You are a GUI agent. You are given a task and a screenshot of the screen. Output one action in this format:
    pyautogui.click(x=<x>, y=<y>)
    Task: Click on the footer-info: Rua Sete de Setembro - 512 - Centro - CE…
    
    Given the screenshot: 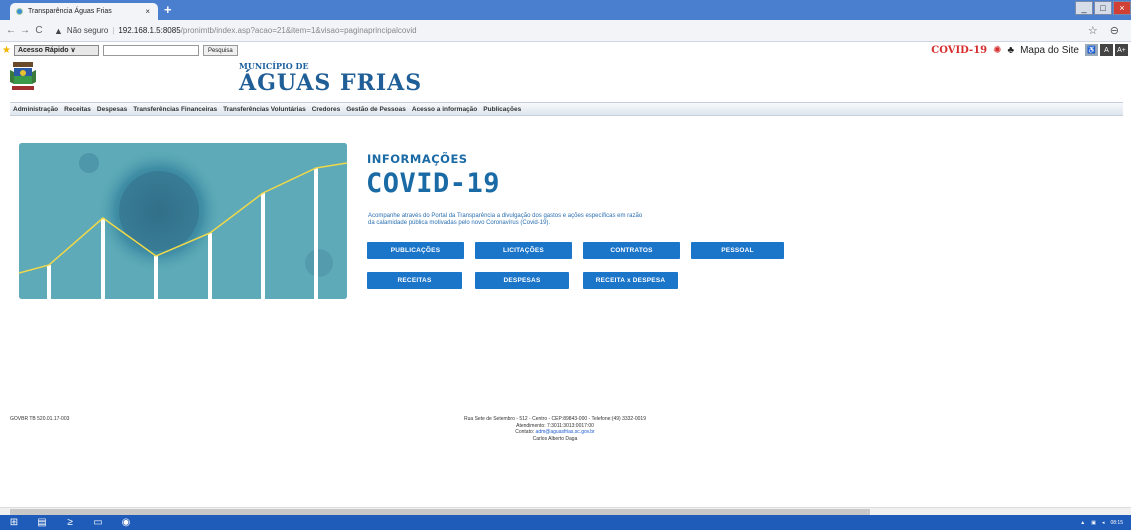 What is the action you would take?
    pyautogui.click(x=555, y=429)
    